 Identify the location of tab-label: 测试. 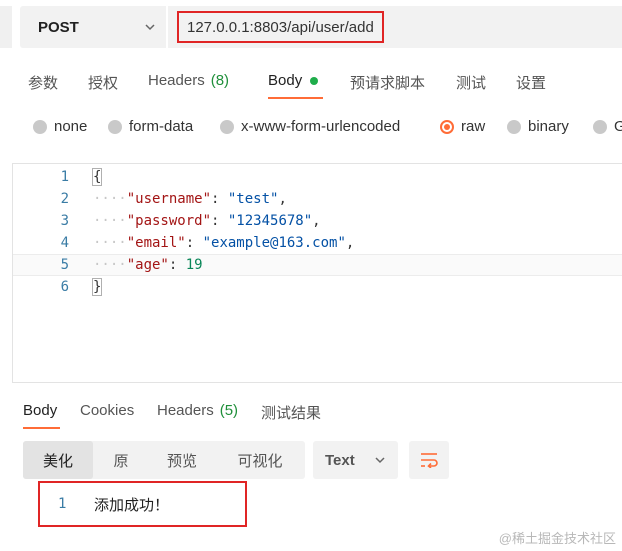
(471, 83).